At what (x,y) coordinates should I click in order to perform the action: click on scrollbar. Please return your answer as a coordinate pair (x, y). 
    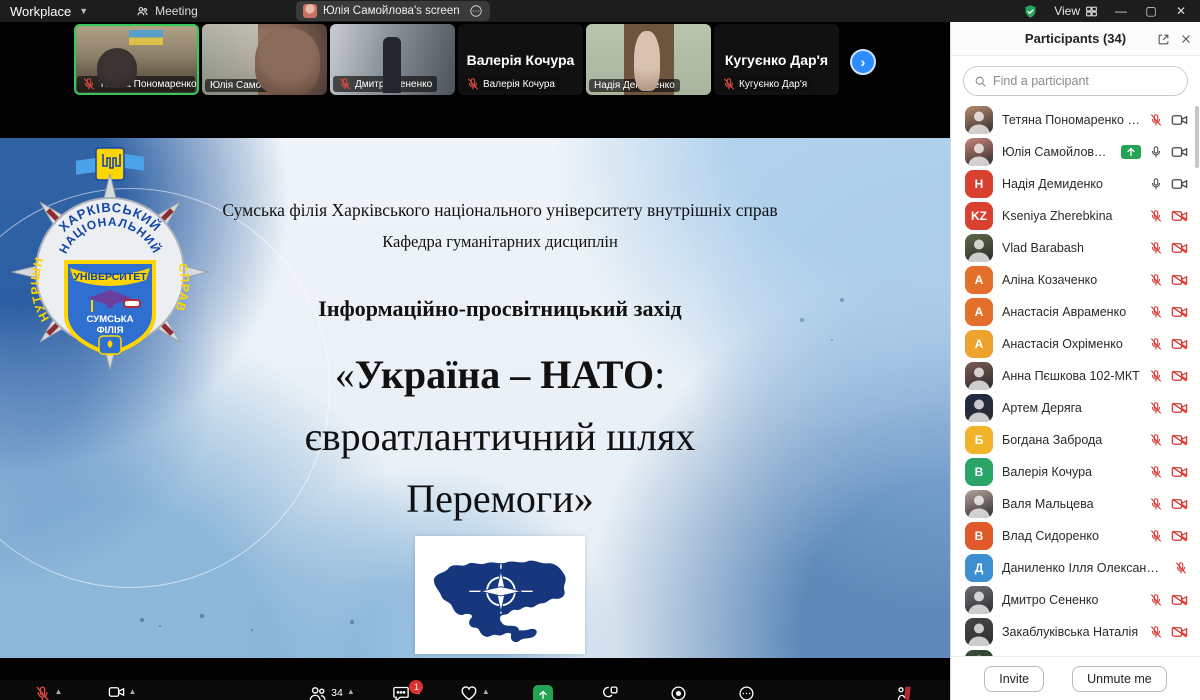
    Looking at the image, I should click on (1197, 137).